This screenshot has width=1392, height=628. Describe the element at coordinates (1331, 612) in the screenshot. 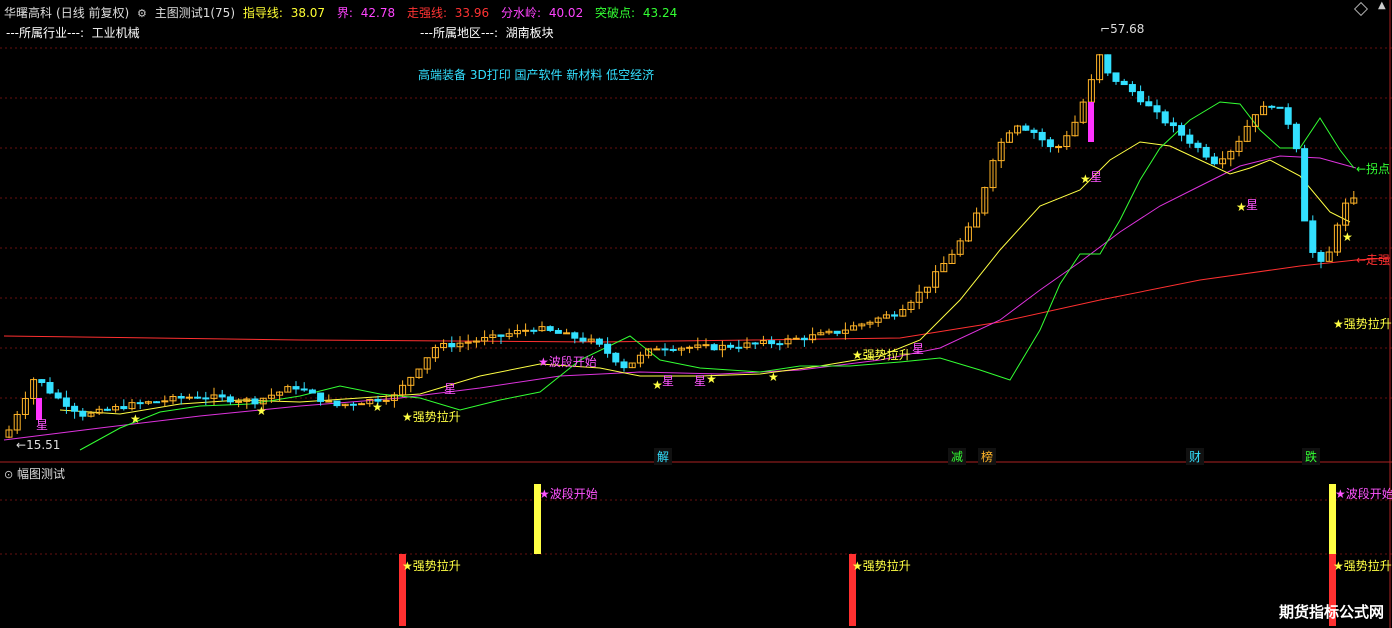

I see `watermark: 期货指标公式网` at that location.